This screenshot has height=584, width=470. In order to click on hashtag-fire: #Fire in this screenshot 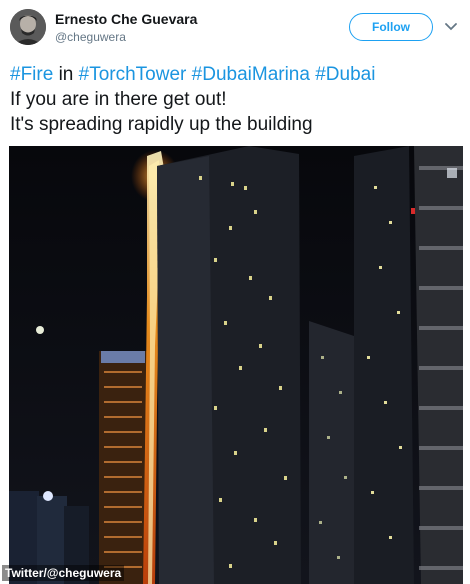, I will do `click(31, 74)`.